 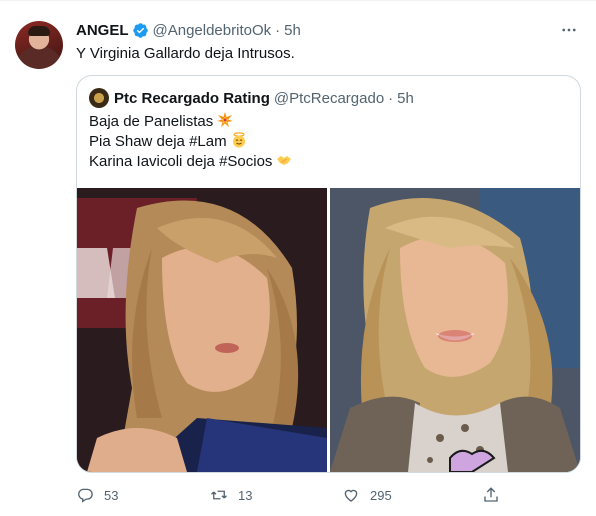 I want to click on angel-emoji, so click(x=238, y=140).